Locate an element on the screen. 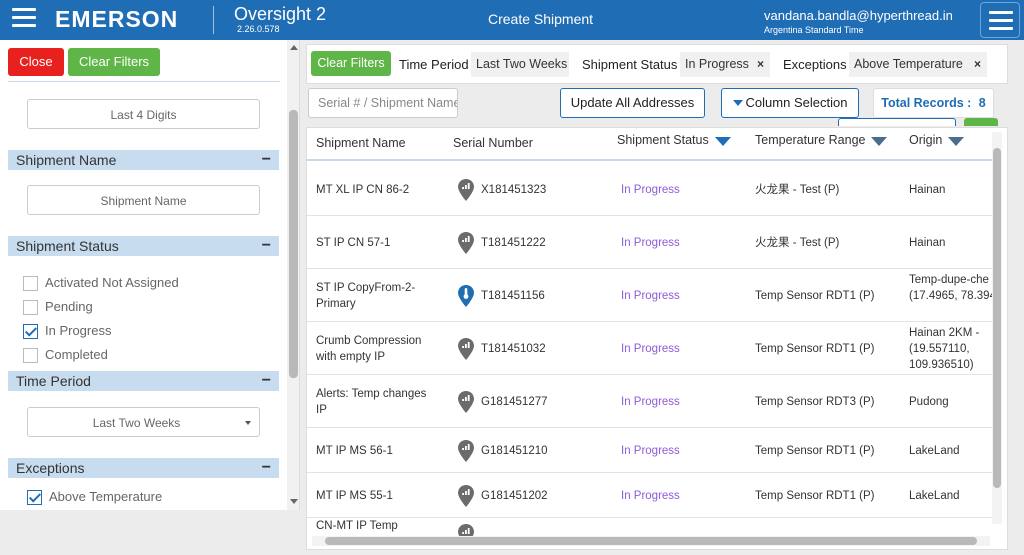  option-label: Above Temperature is located at coordinates (106, 496).